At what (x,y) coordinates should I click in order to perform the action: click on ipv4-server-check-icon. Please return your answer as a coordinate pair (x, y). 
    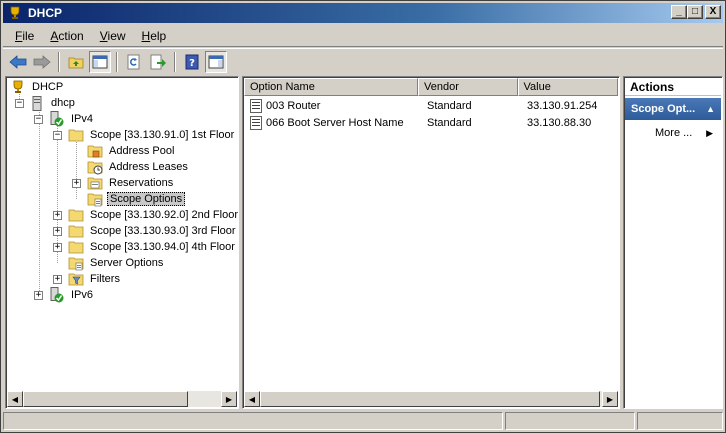
    Looking at the image, I should click on (57, 119).